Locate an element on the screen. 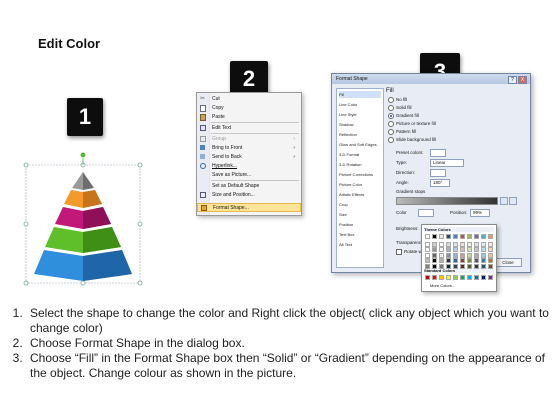  nav-item-picture-color: Picture Color is located at coordinates (360, 184).